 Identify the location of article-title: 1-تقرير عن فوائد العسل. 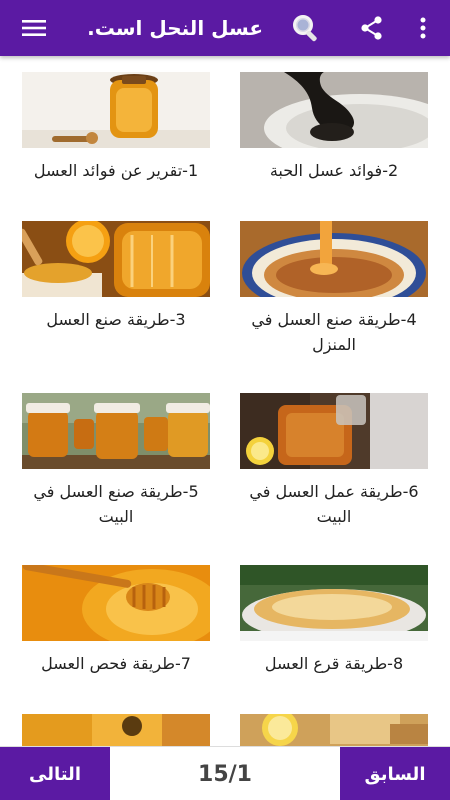
(116, 170).